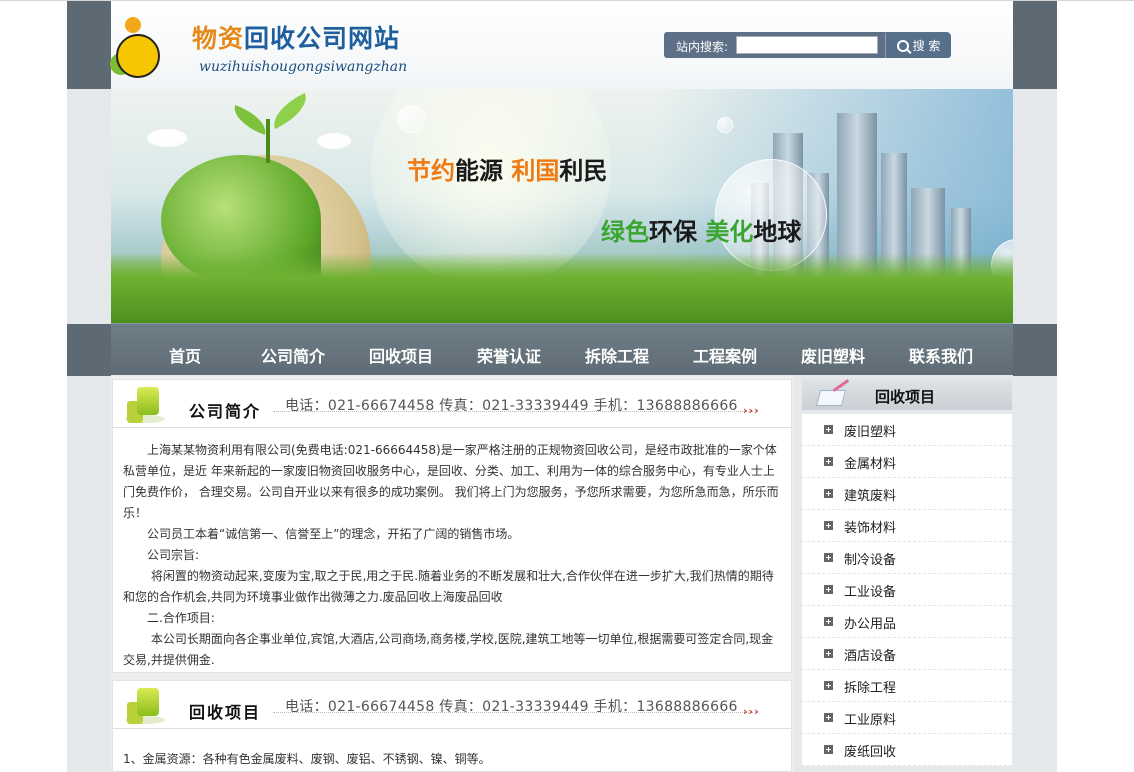 The image size is (1134, 772). I want to click on nav-item-plastics: 废旧塑料, so click(833, 355).